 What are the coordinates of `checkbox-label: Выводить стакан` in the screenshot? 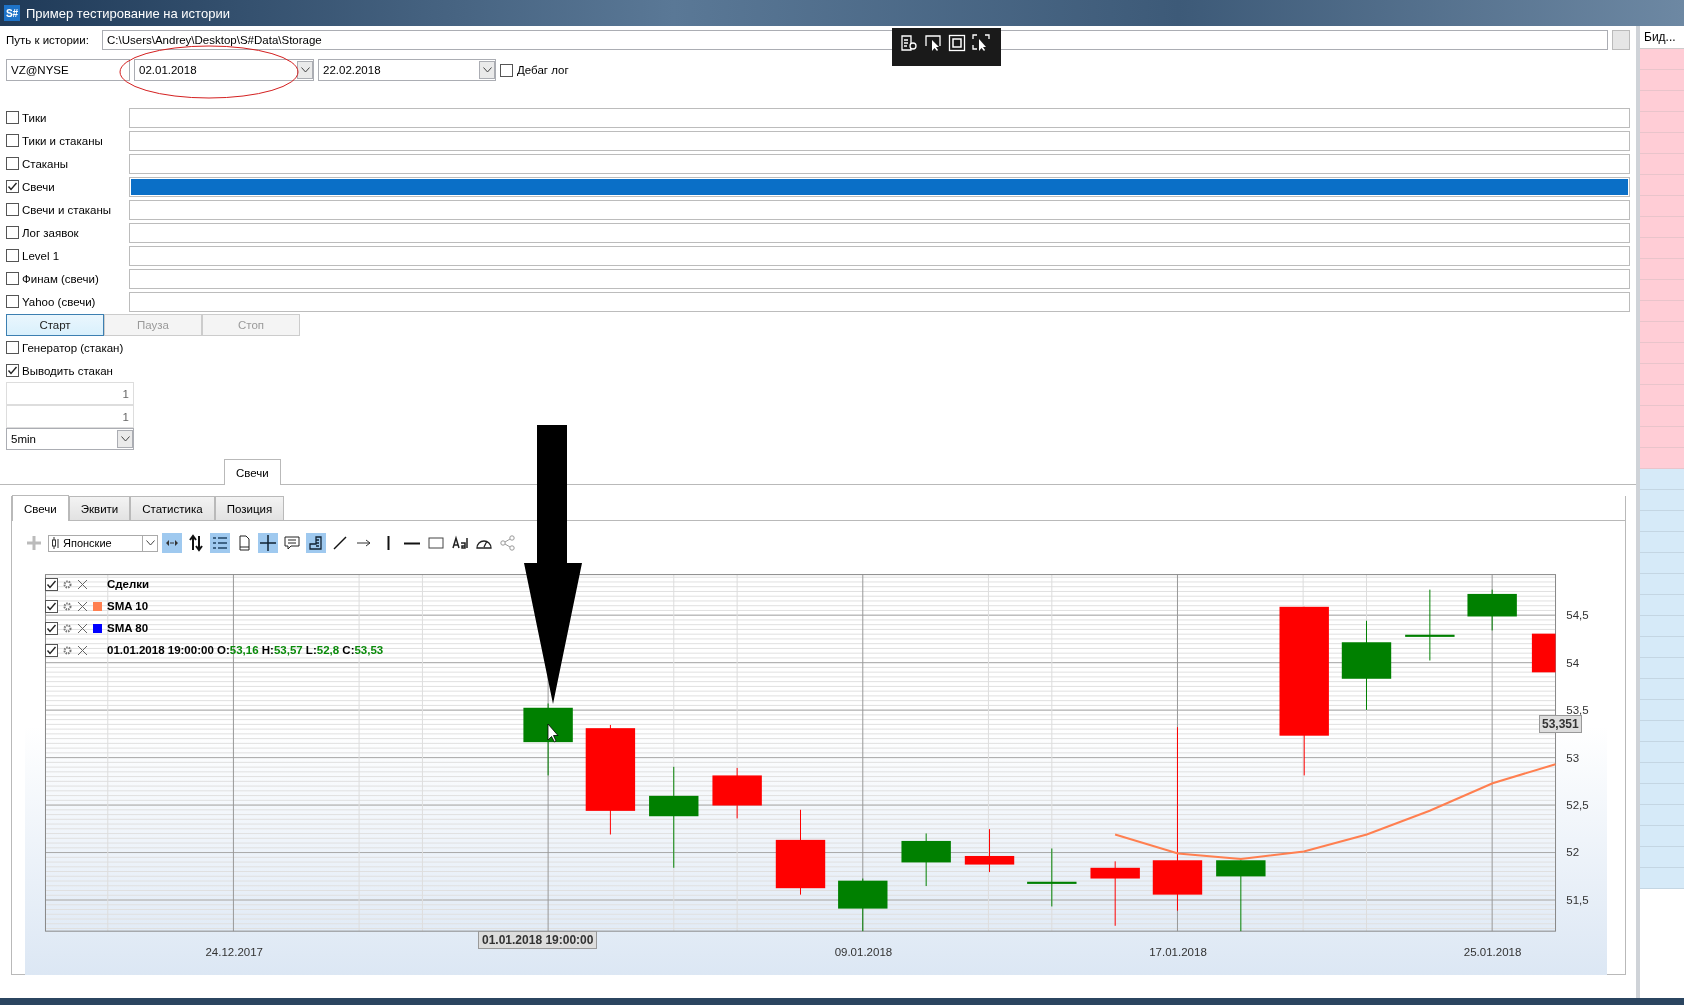 It's located at (67, 370).